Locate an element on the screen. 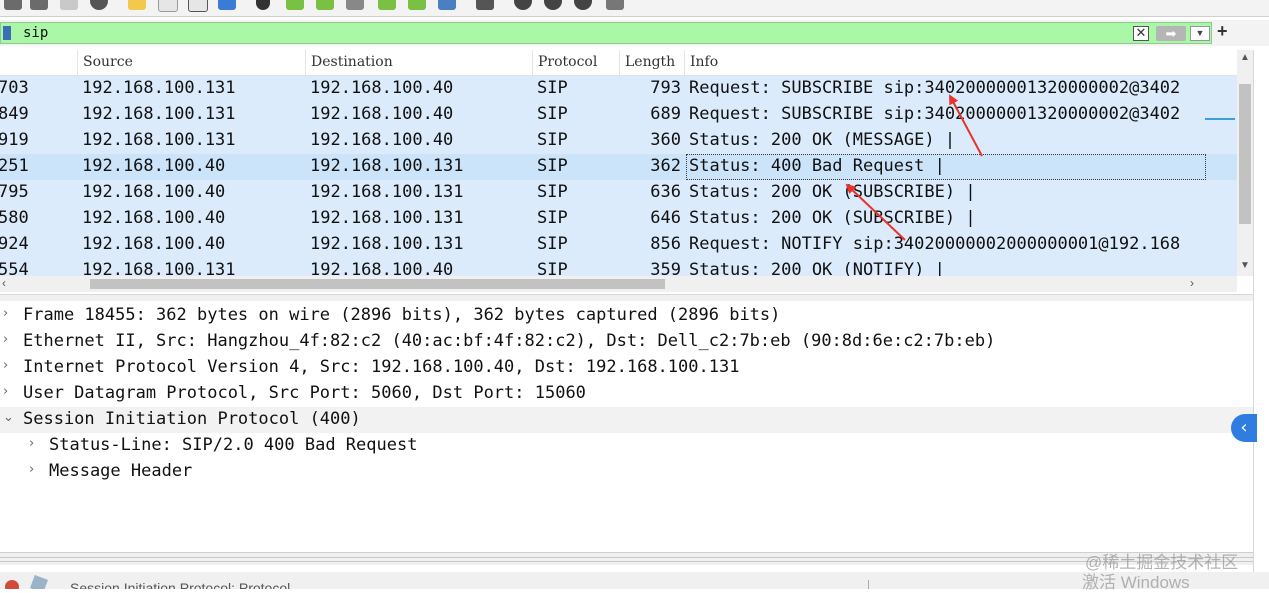 This screenshot has height=593, width=1269. zoom-reset-icon is located at coordinates (583, 5).